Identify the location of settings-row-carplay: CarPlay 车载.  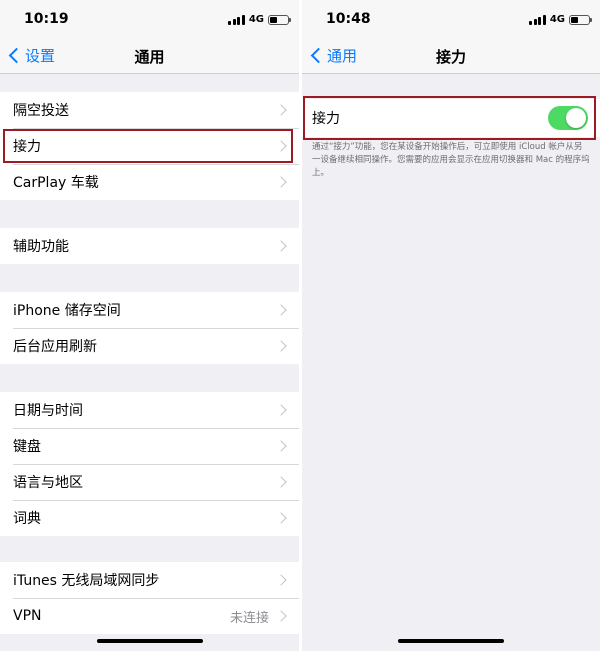
(149, 182).